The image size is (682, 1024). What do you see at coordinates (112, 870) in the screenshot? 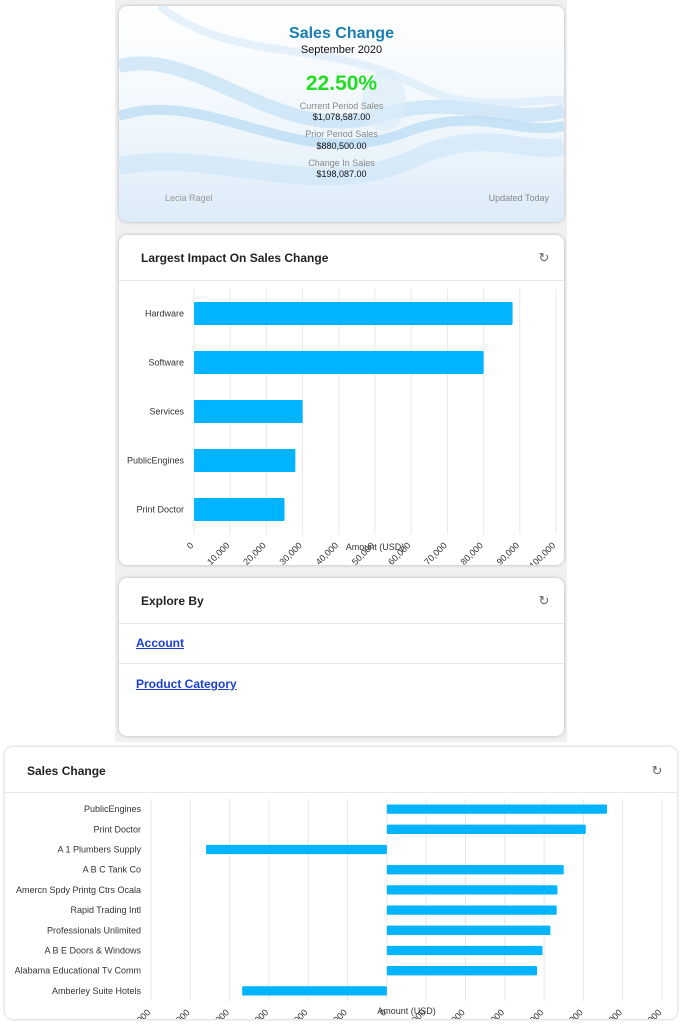
I see `category-label: A B C Tank Co` at bounding box center [112, 870].